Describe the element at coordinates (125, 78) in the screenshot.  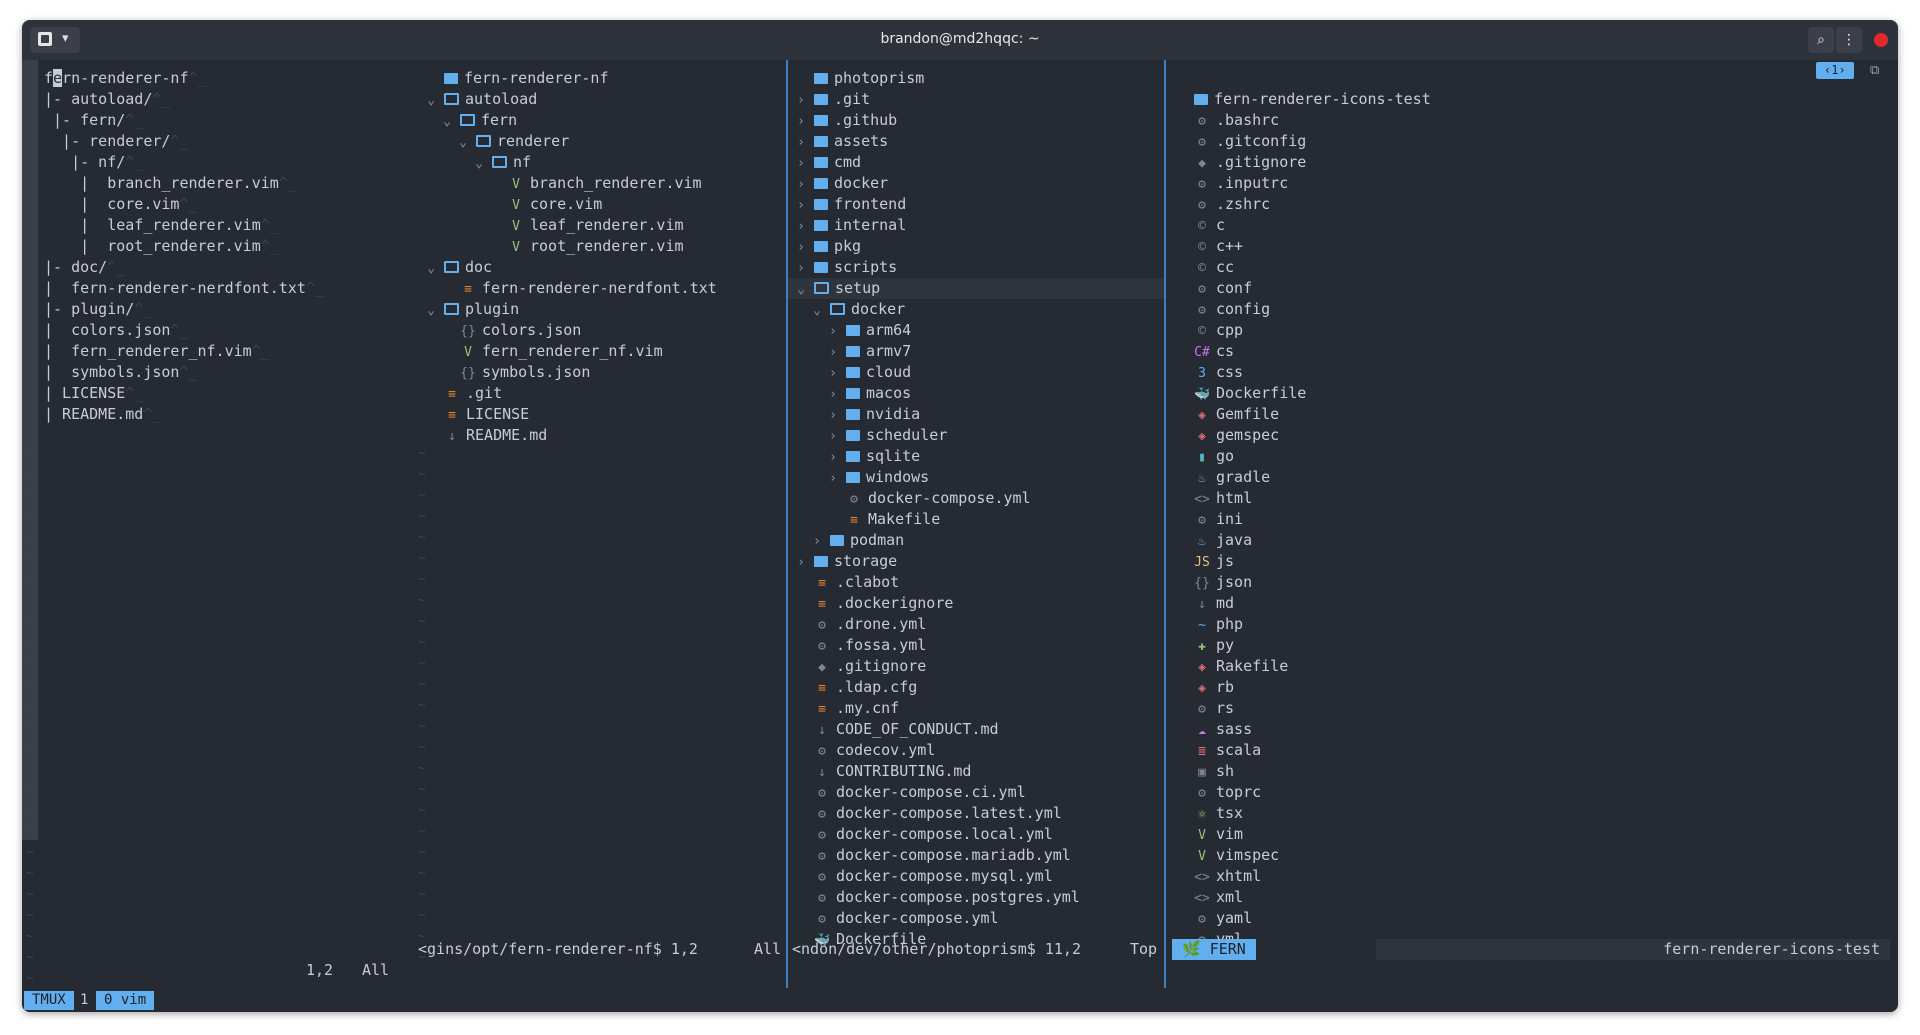
I see `tree-line: fern-renderer-nf^_` at that location.